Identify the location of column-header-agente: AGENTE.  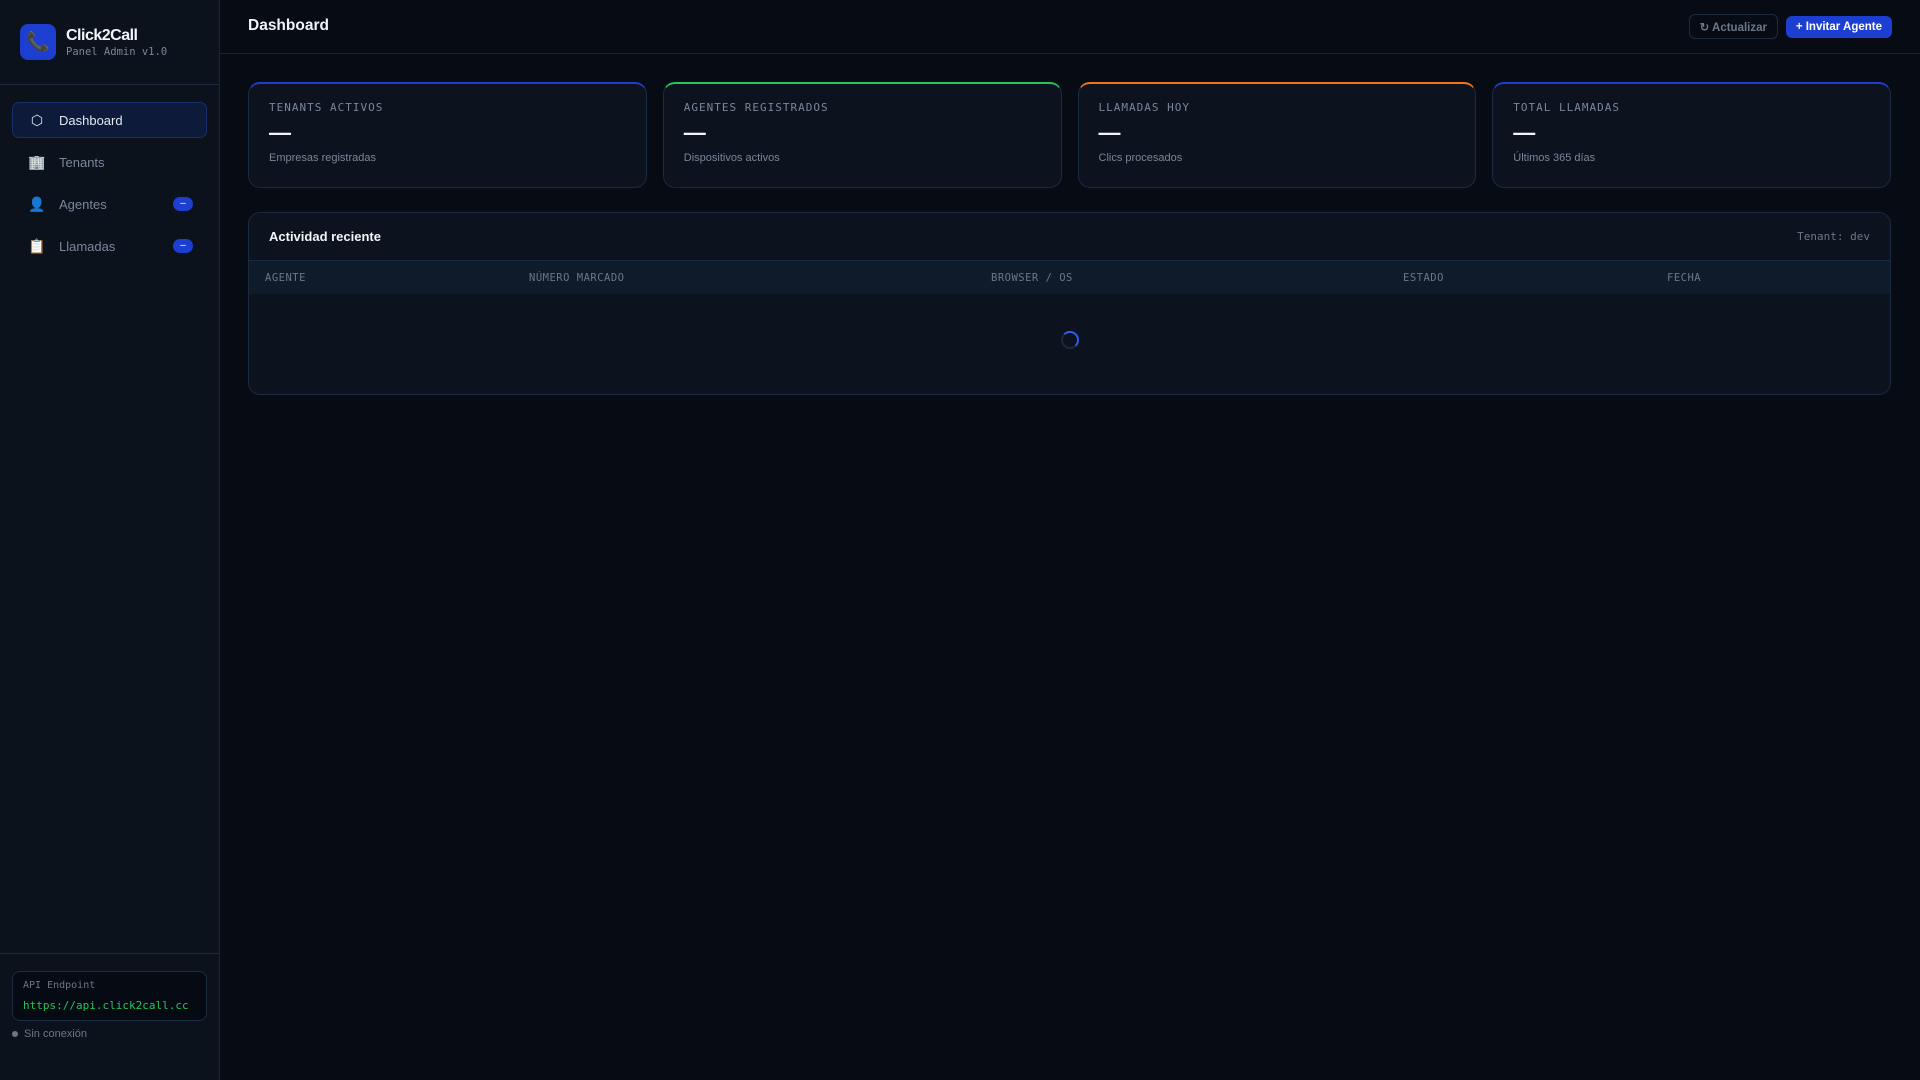
(285, 278).